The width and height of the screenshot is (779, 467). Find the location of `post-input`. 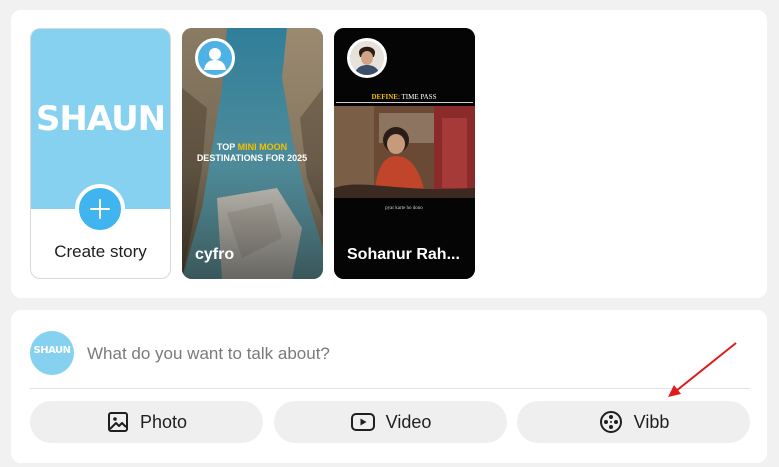

post-input is located at coordinates (337, 354).